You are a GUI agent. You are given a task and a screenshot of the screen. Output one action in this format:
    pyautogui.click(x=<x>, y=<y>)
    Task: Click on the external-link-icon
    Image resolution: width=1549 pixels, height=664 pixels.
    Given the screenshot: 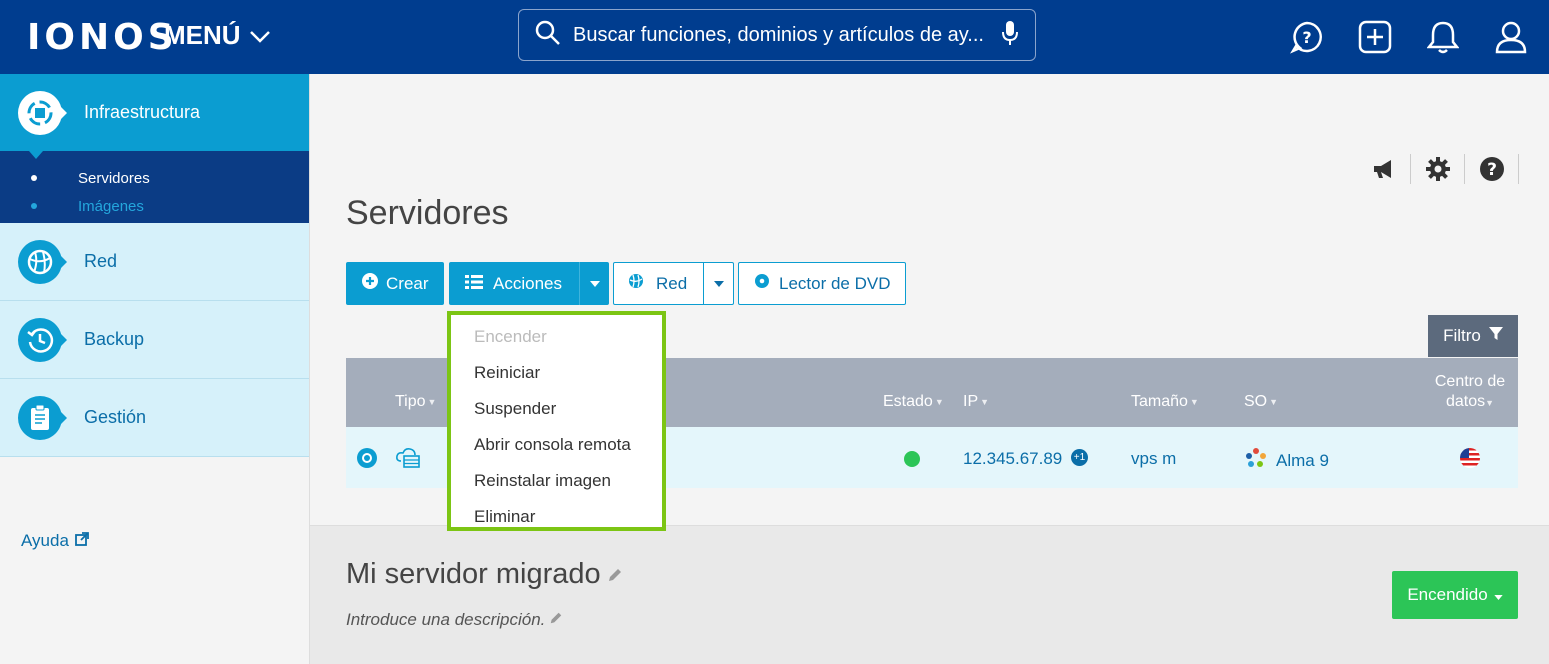 What is the action you would take?
    pyautogui.click(x=82, y=541)
    